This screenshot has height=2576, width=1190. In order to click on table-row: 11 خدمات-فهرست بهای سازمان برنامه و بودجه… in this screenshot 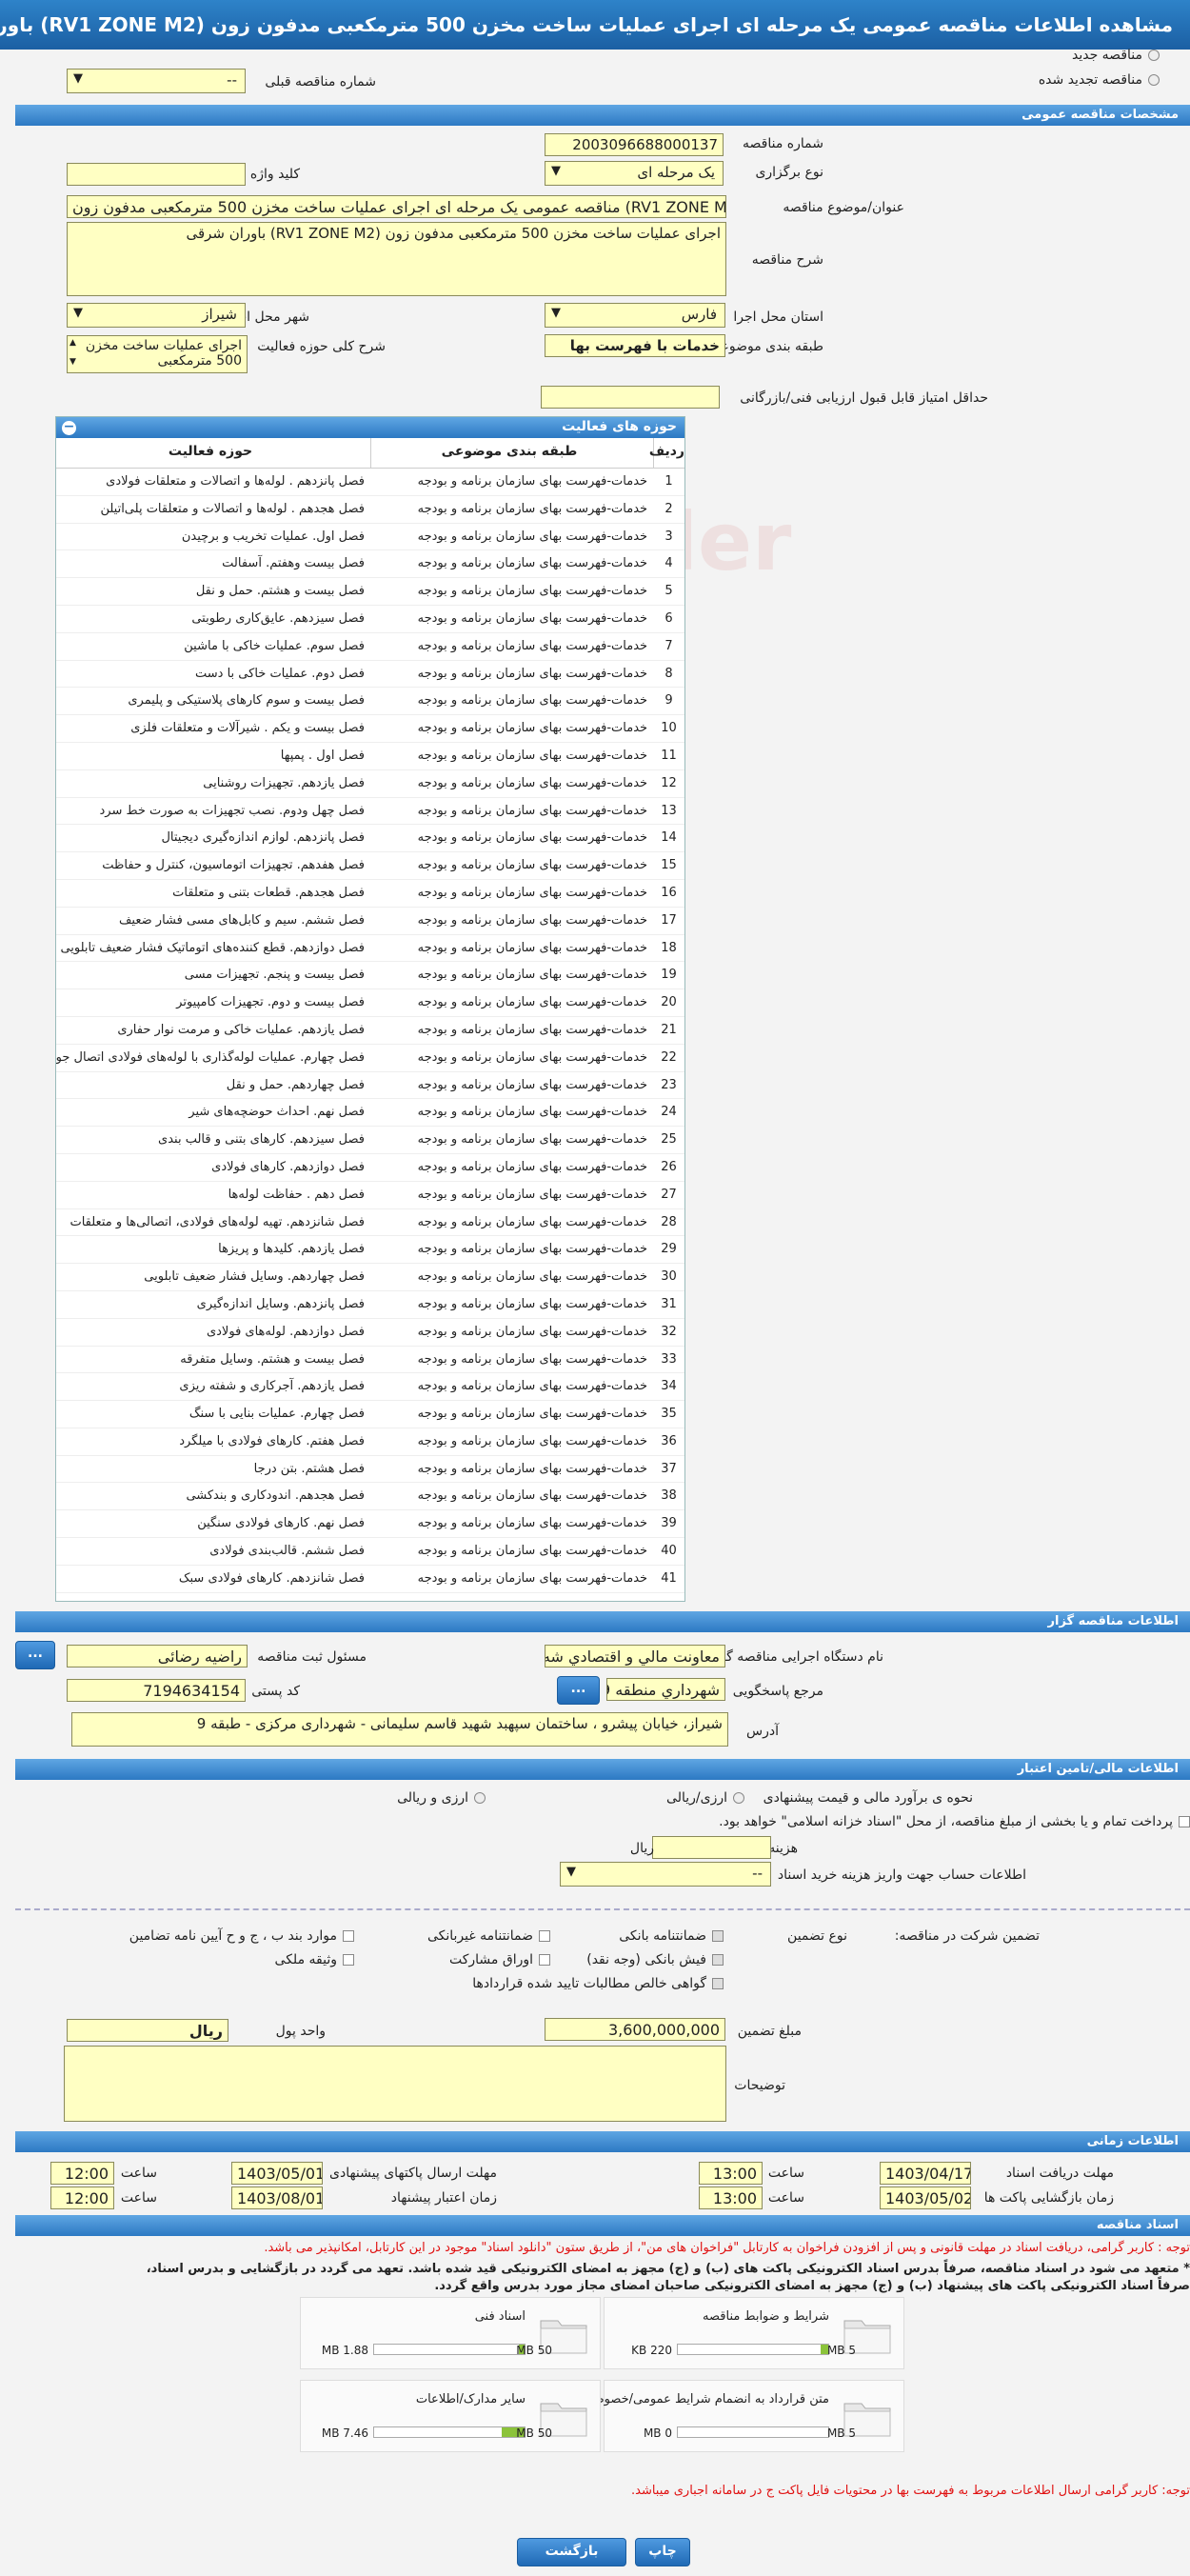, I will do `click(370, 756)`.